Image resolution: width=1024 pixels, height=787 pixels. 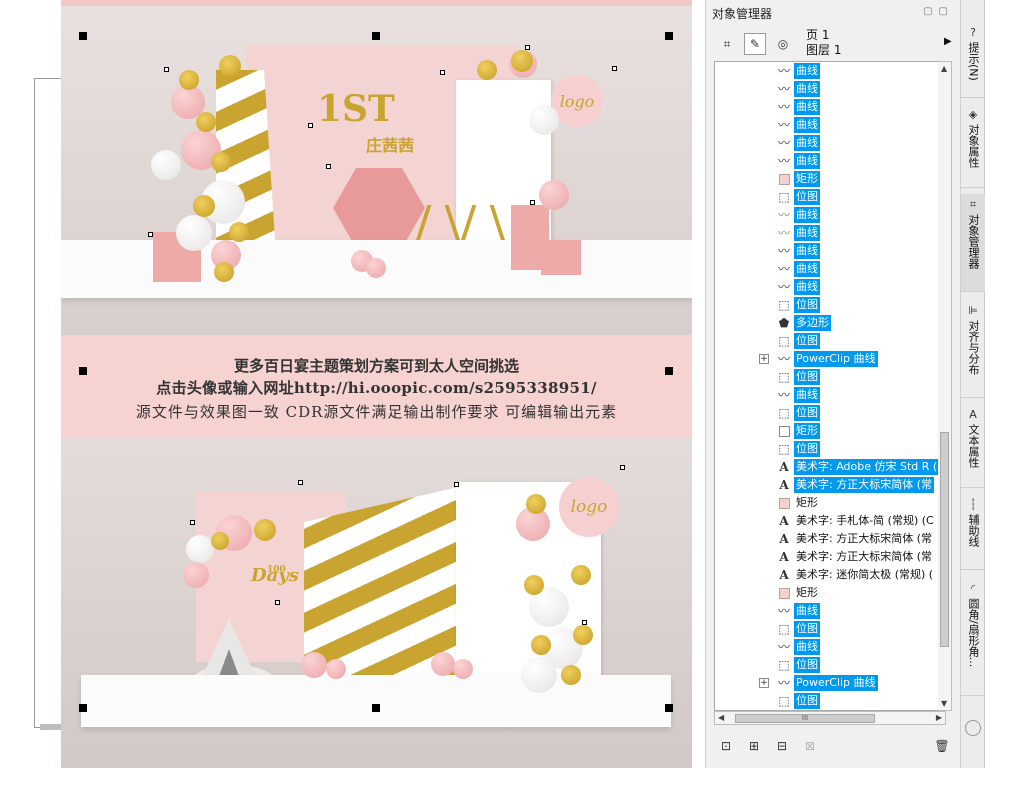 What do you see at coordinates (783, 44) in the screenshot?
I see `layer-manager-view-button: ◎` at bounding box center [783, 44].